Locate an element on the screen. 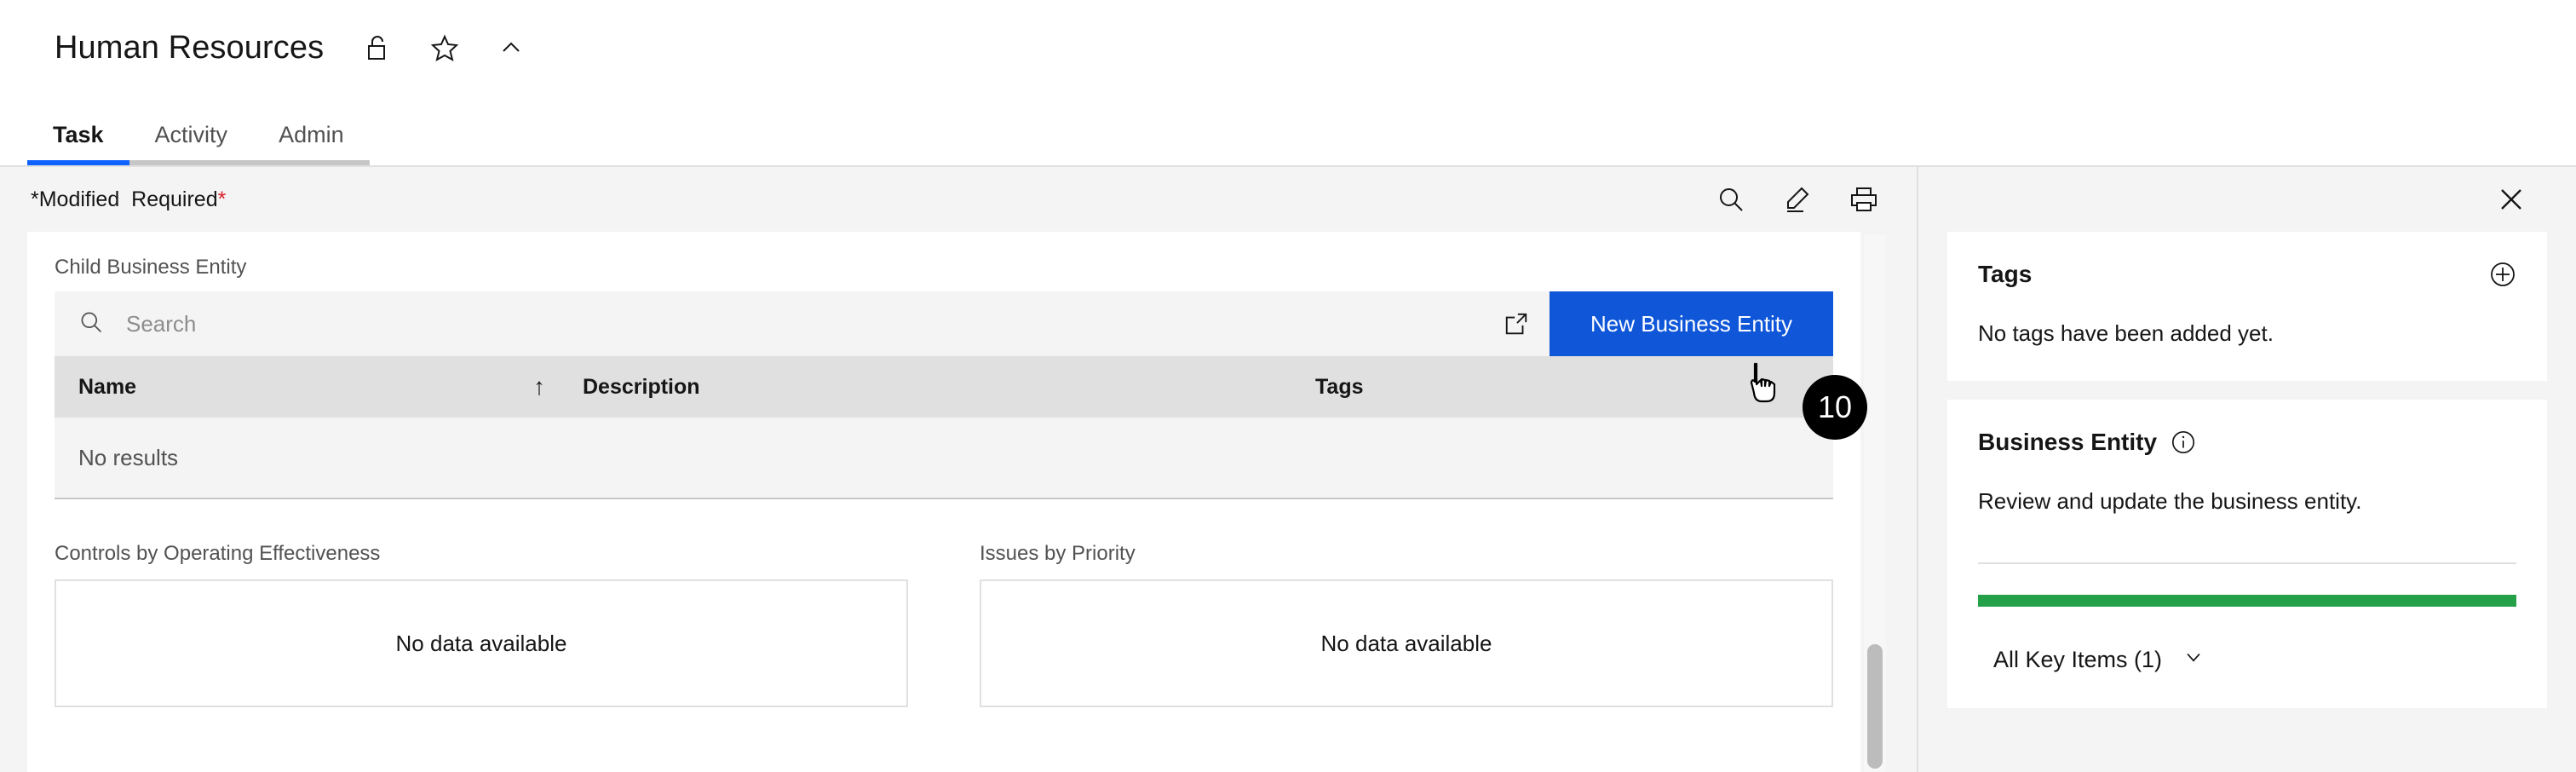  modified-required-legend: *Modified Required* is located at coordinates (128, 199).